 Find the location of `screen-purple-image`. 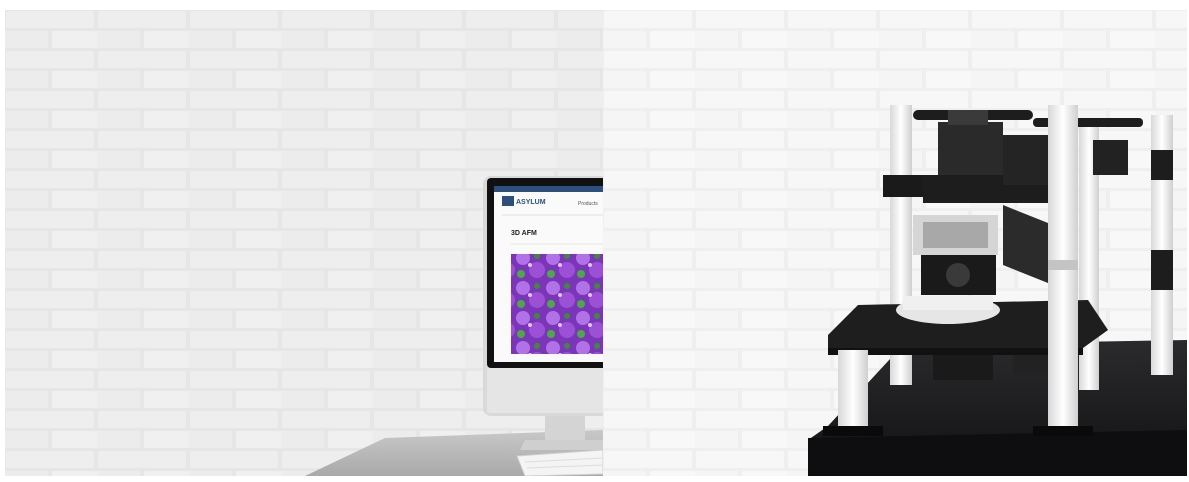

screen-purple-image is located at coordinates (557, 304).